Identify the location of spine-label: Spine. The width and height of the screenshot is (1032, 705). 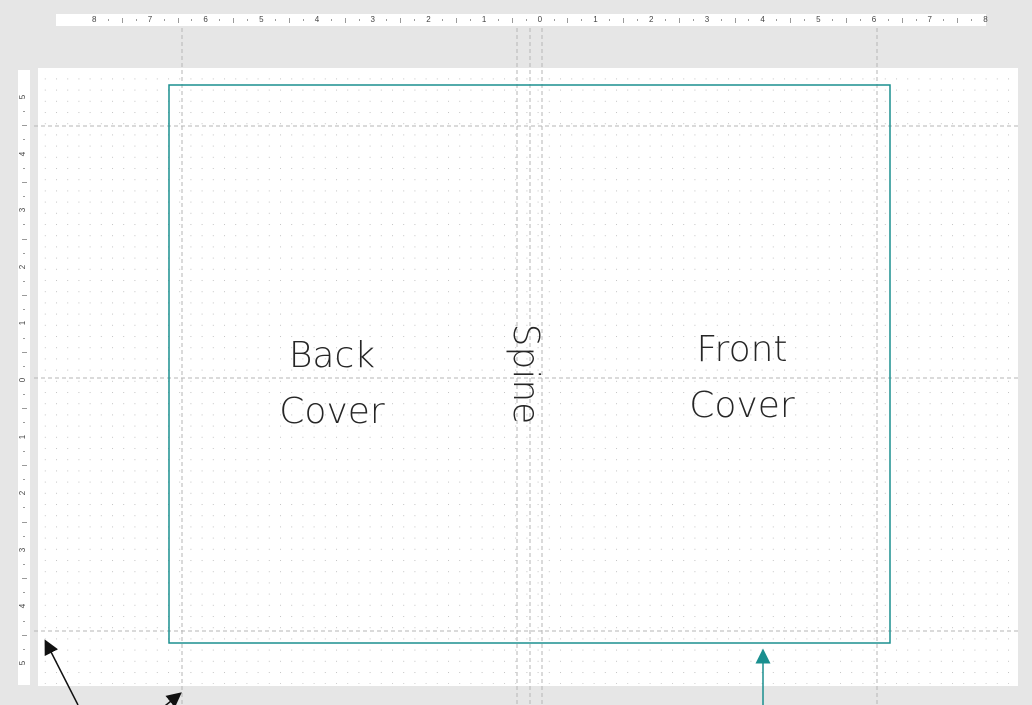
(525, 374).